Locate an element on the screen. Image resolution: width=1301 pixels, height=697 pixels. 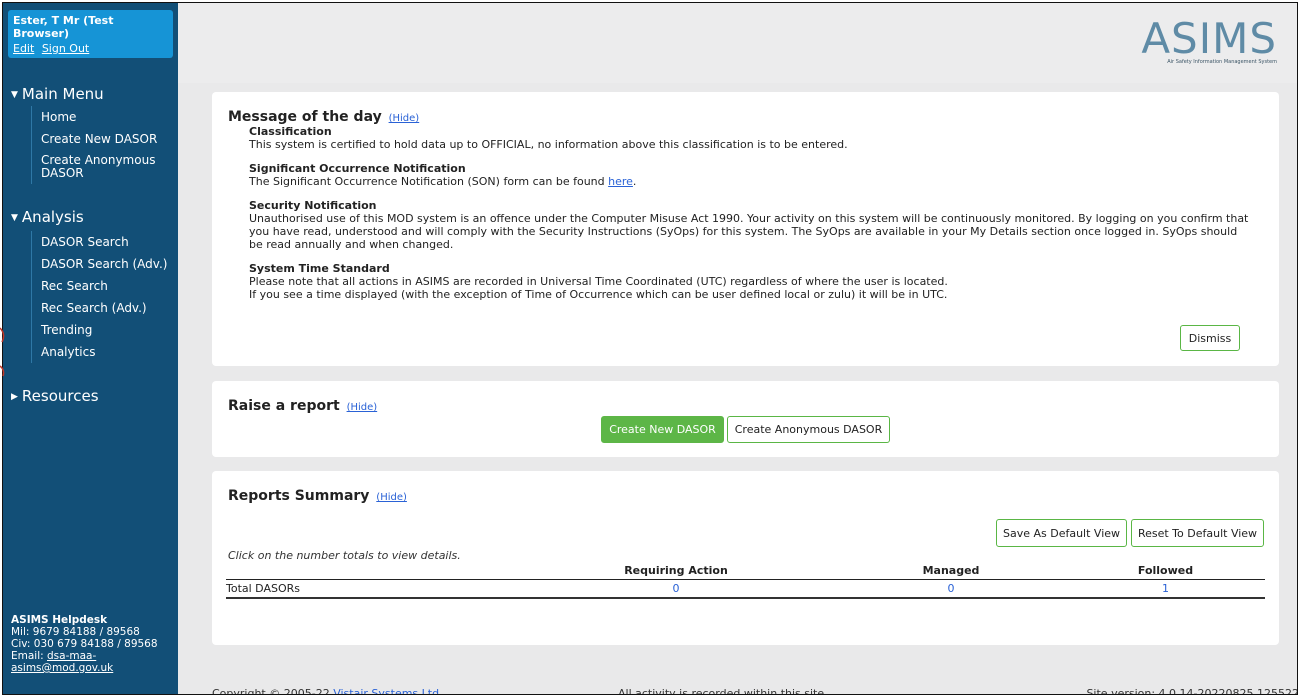
summary-title: Reports Summary is located at coordinates (299, 496).